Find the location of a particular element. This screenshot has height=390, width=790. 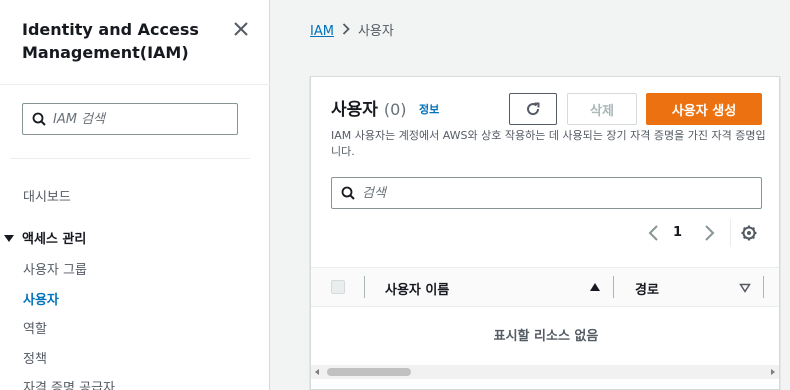

page-title: 사용자 (0) is located at coordinates (369, 107).